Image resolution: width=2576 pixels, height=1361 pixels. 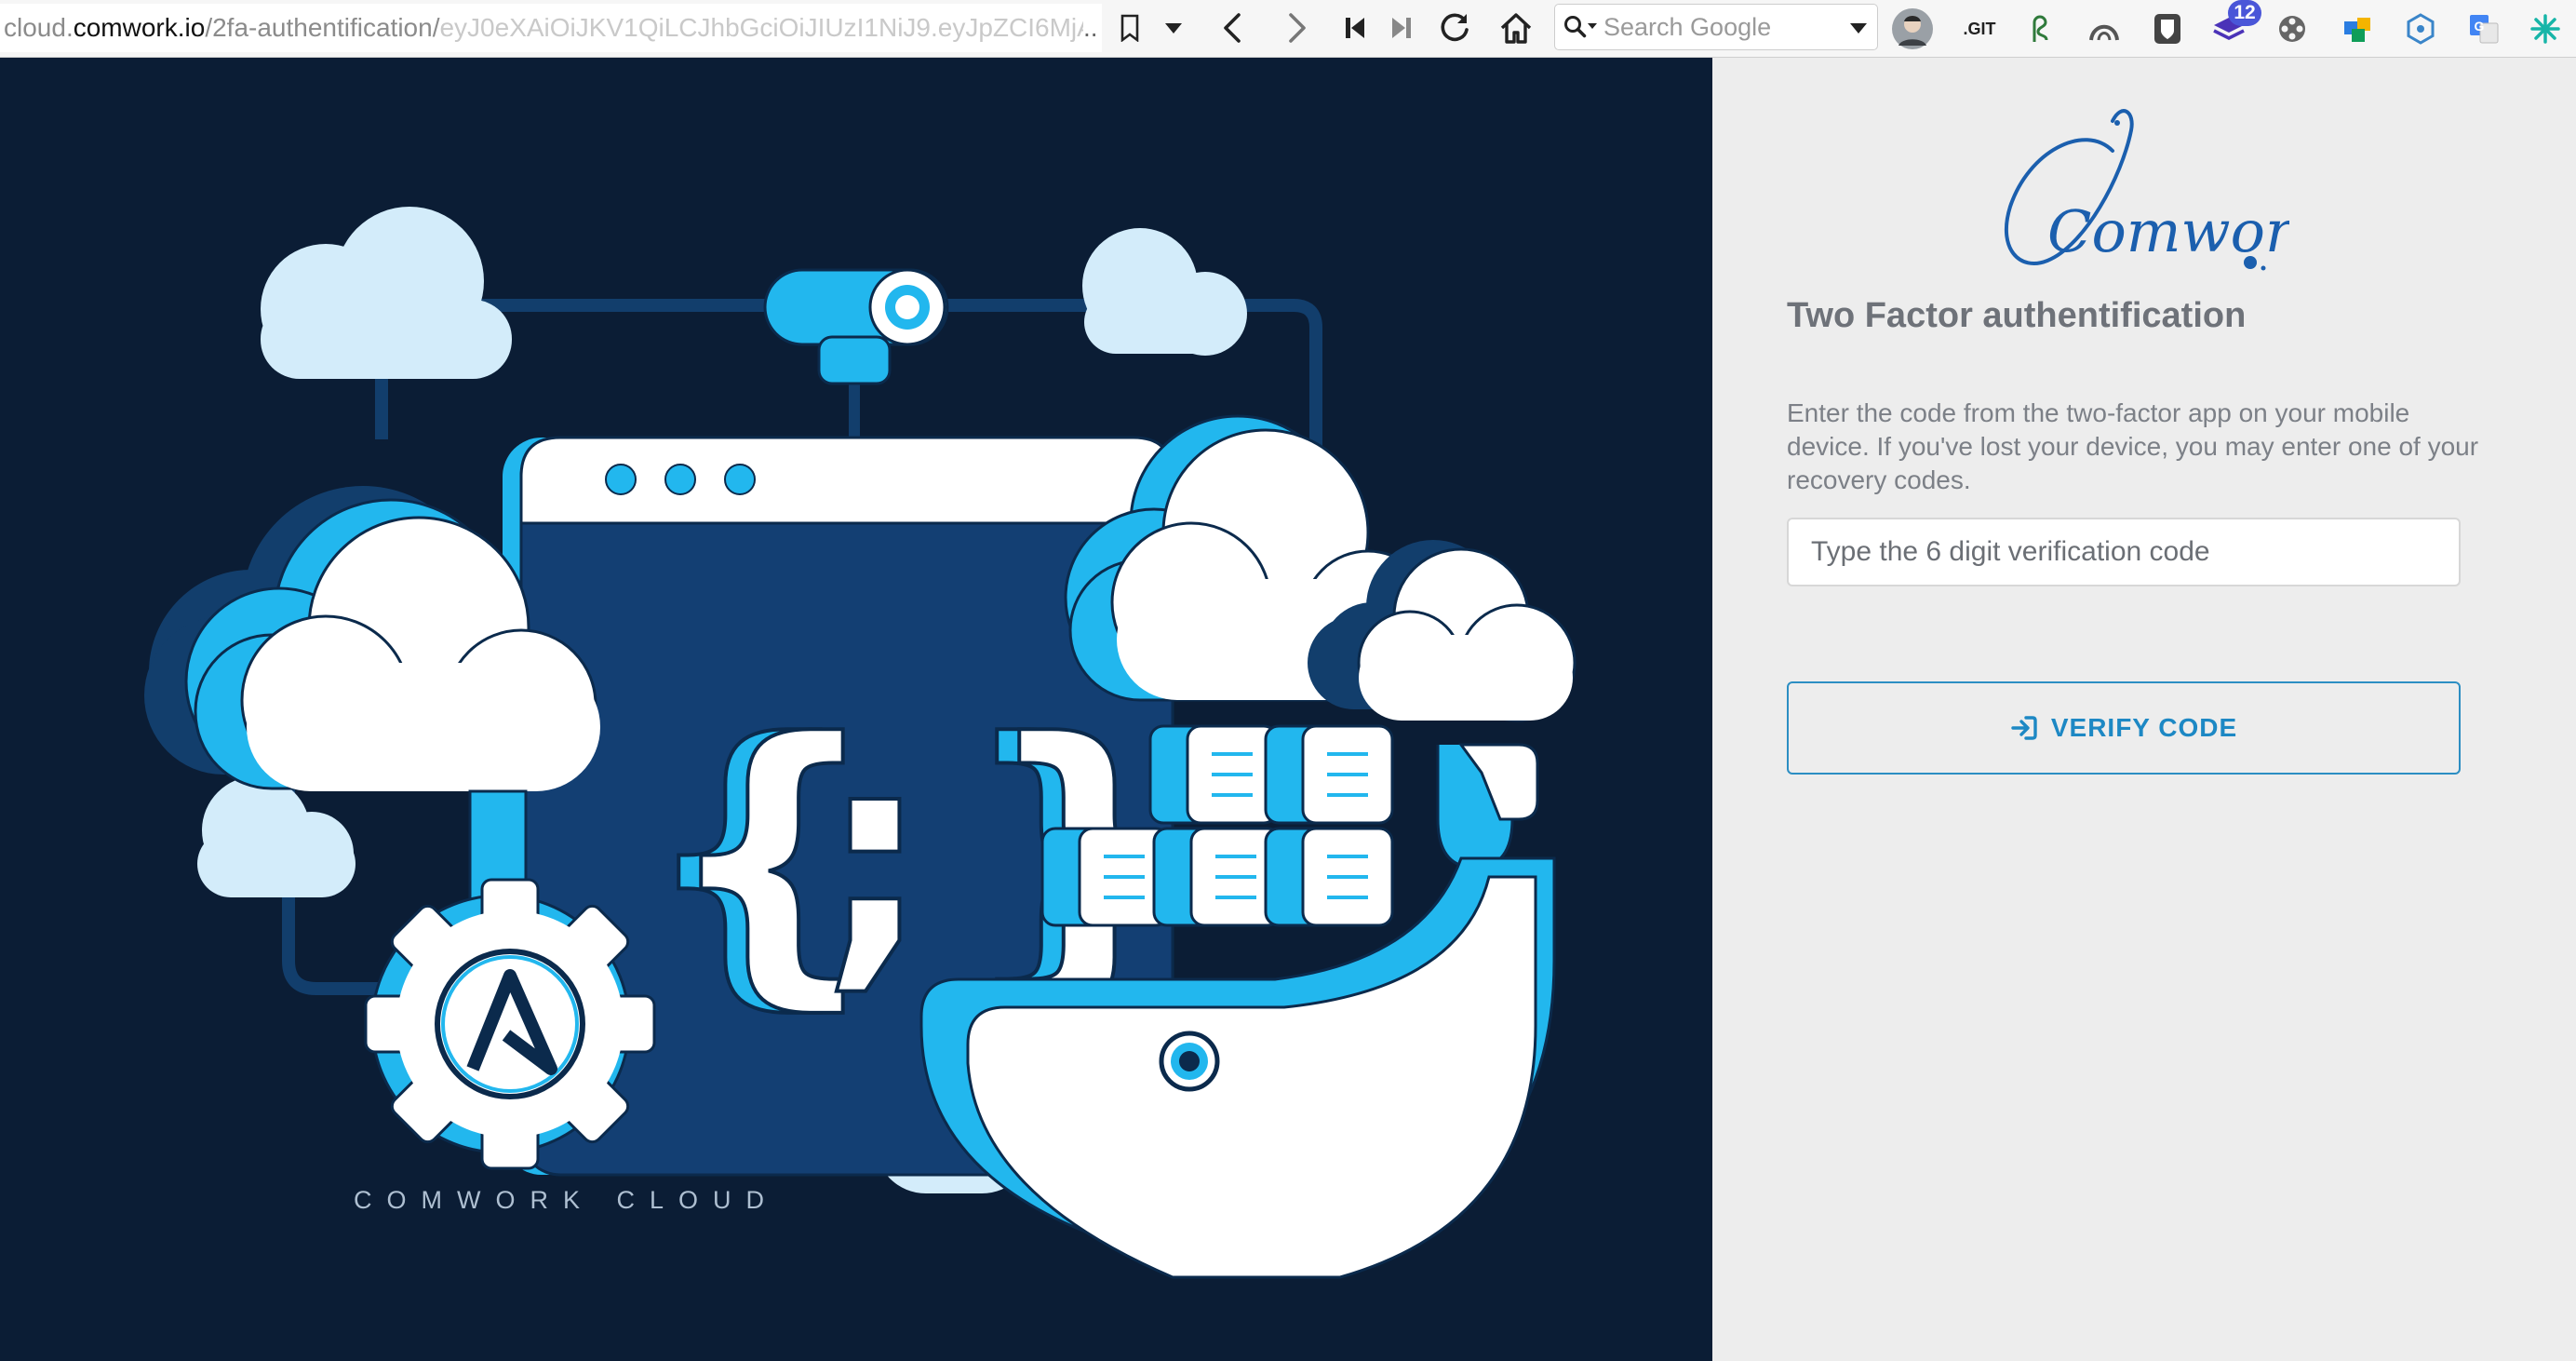 I want to click on search-box: Search Google, so click(x=1716, y=27).